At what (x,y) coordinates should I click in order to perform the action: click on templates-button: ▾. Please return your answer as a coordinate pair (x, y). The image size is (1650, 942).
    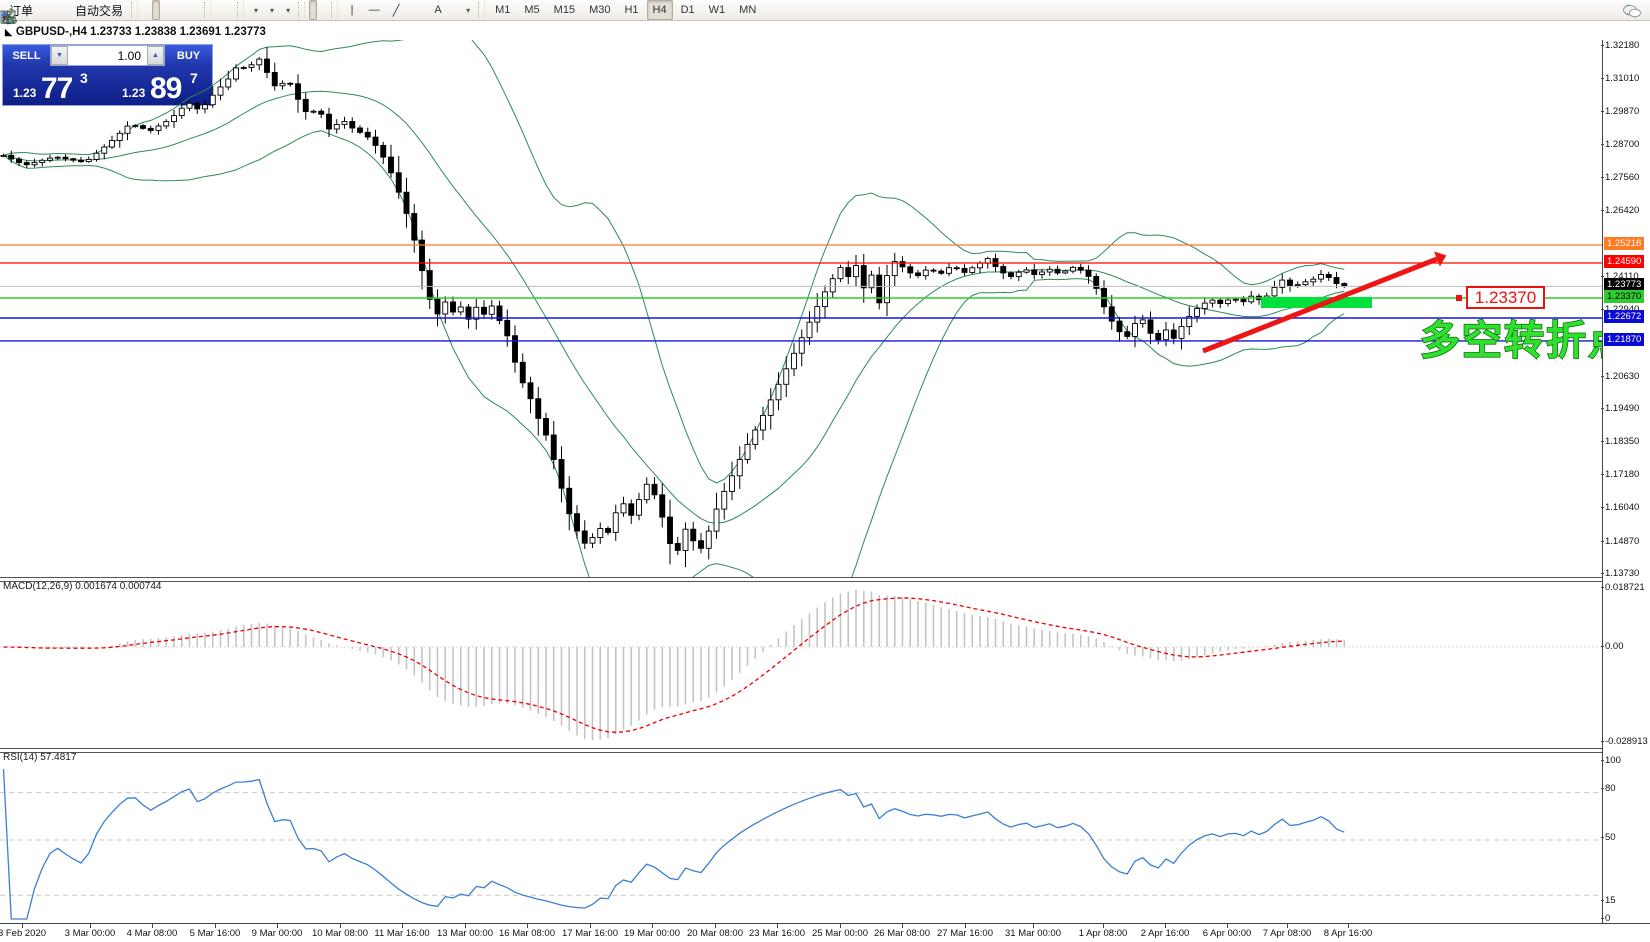
    Looking at the image, I should click on (147, 11).